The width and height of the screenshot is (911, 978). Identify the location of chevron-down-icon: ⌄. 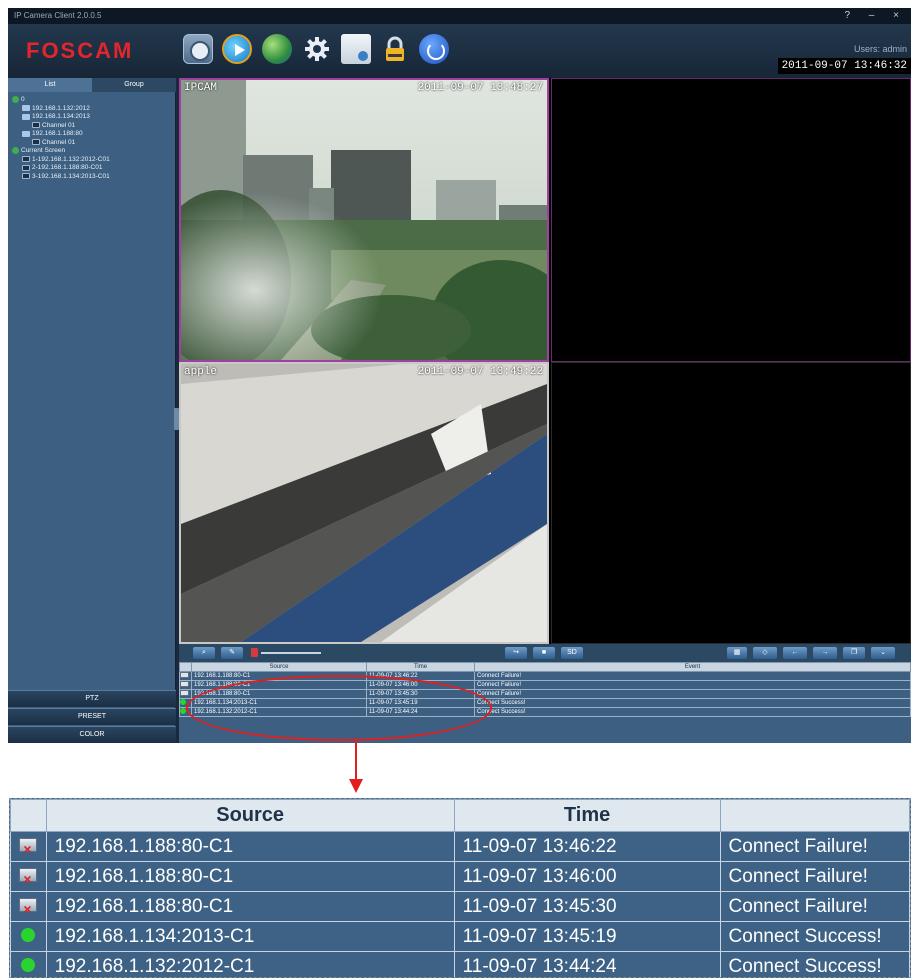
(883, 653).